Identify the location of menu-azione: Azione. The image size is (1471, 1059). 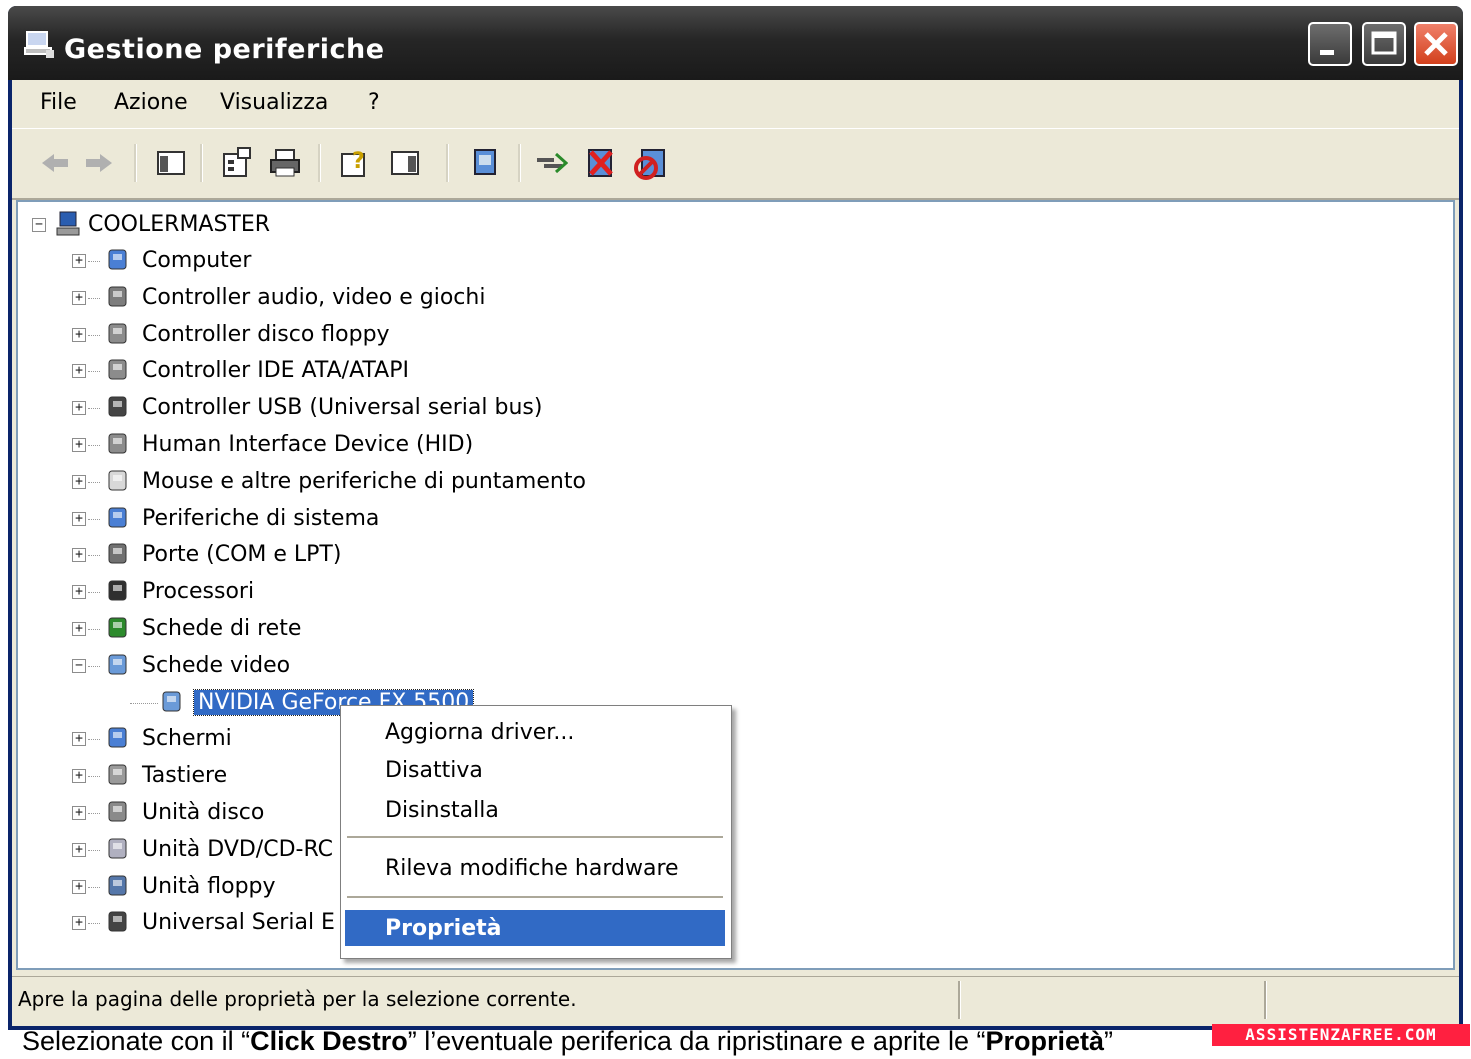
(151, 102).